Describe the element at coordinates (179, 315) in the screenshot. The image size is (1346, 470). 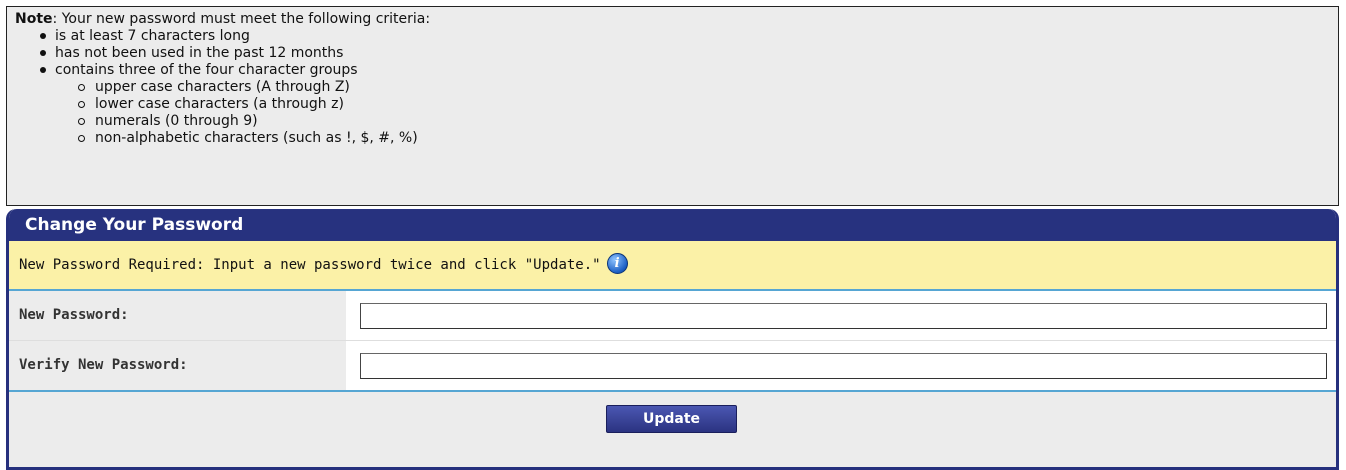
I see `new-password-label: New Password:` at that location.